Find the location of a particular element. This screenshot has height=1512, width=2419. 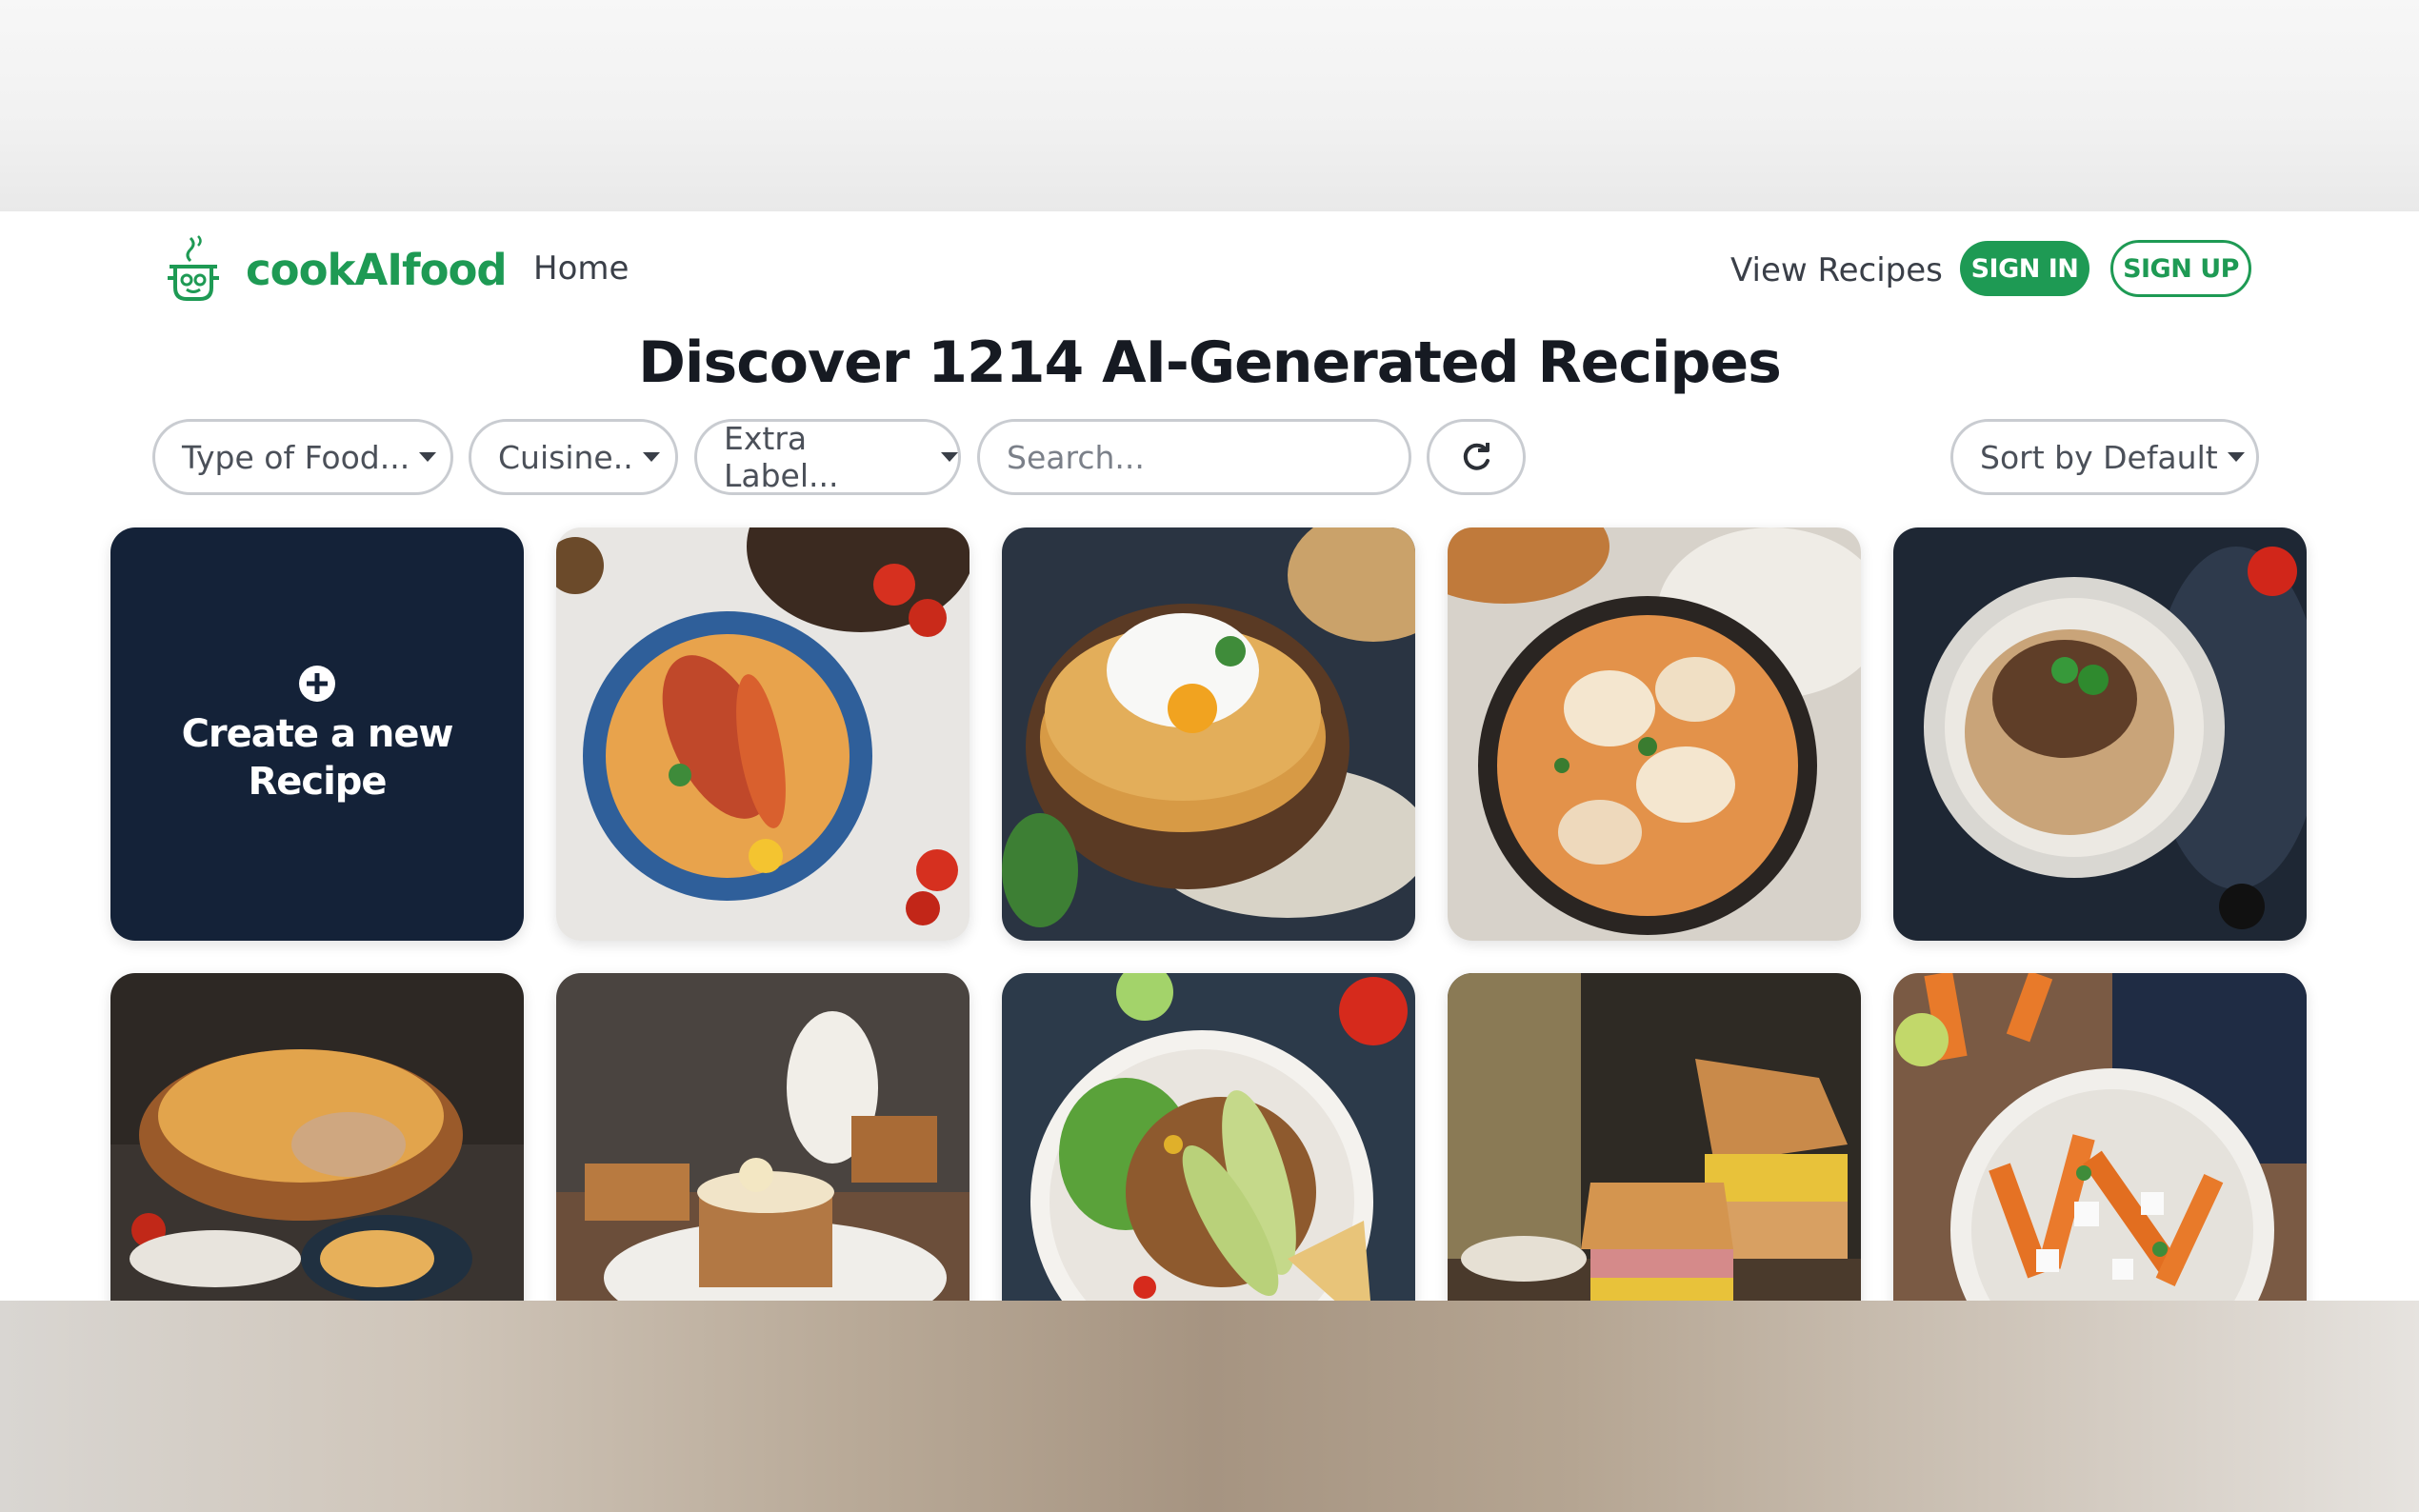

top-blurred-background is located at coordinates (1209, 105).